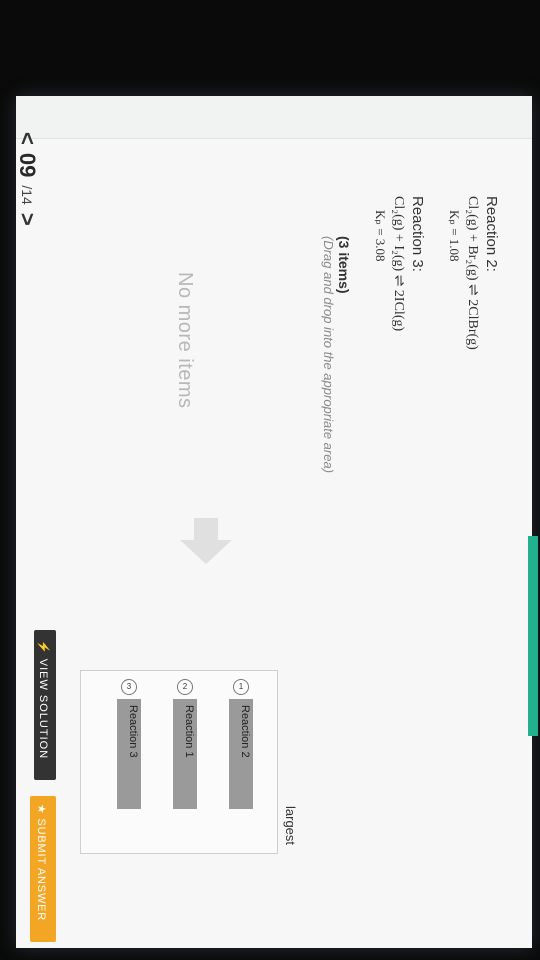 This screenshot has height=960, width=540. What do you see at coordinates (380, 236) in the screenshot?
I see `reaction3-kp: Kₚ = 3.08` at bounding box center [380, 236].